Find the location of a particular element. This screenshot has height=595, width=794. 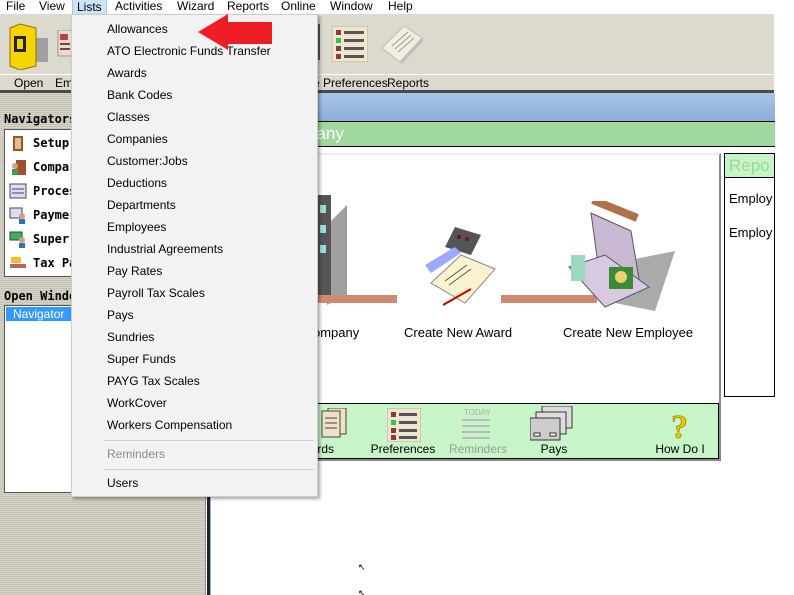

flow-arrow is located at coordinates (352, 299).